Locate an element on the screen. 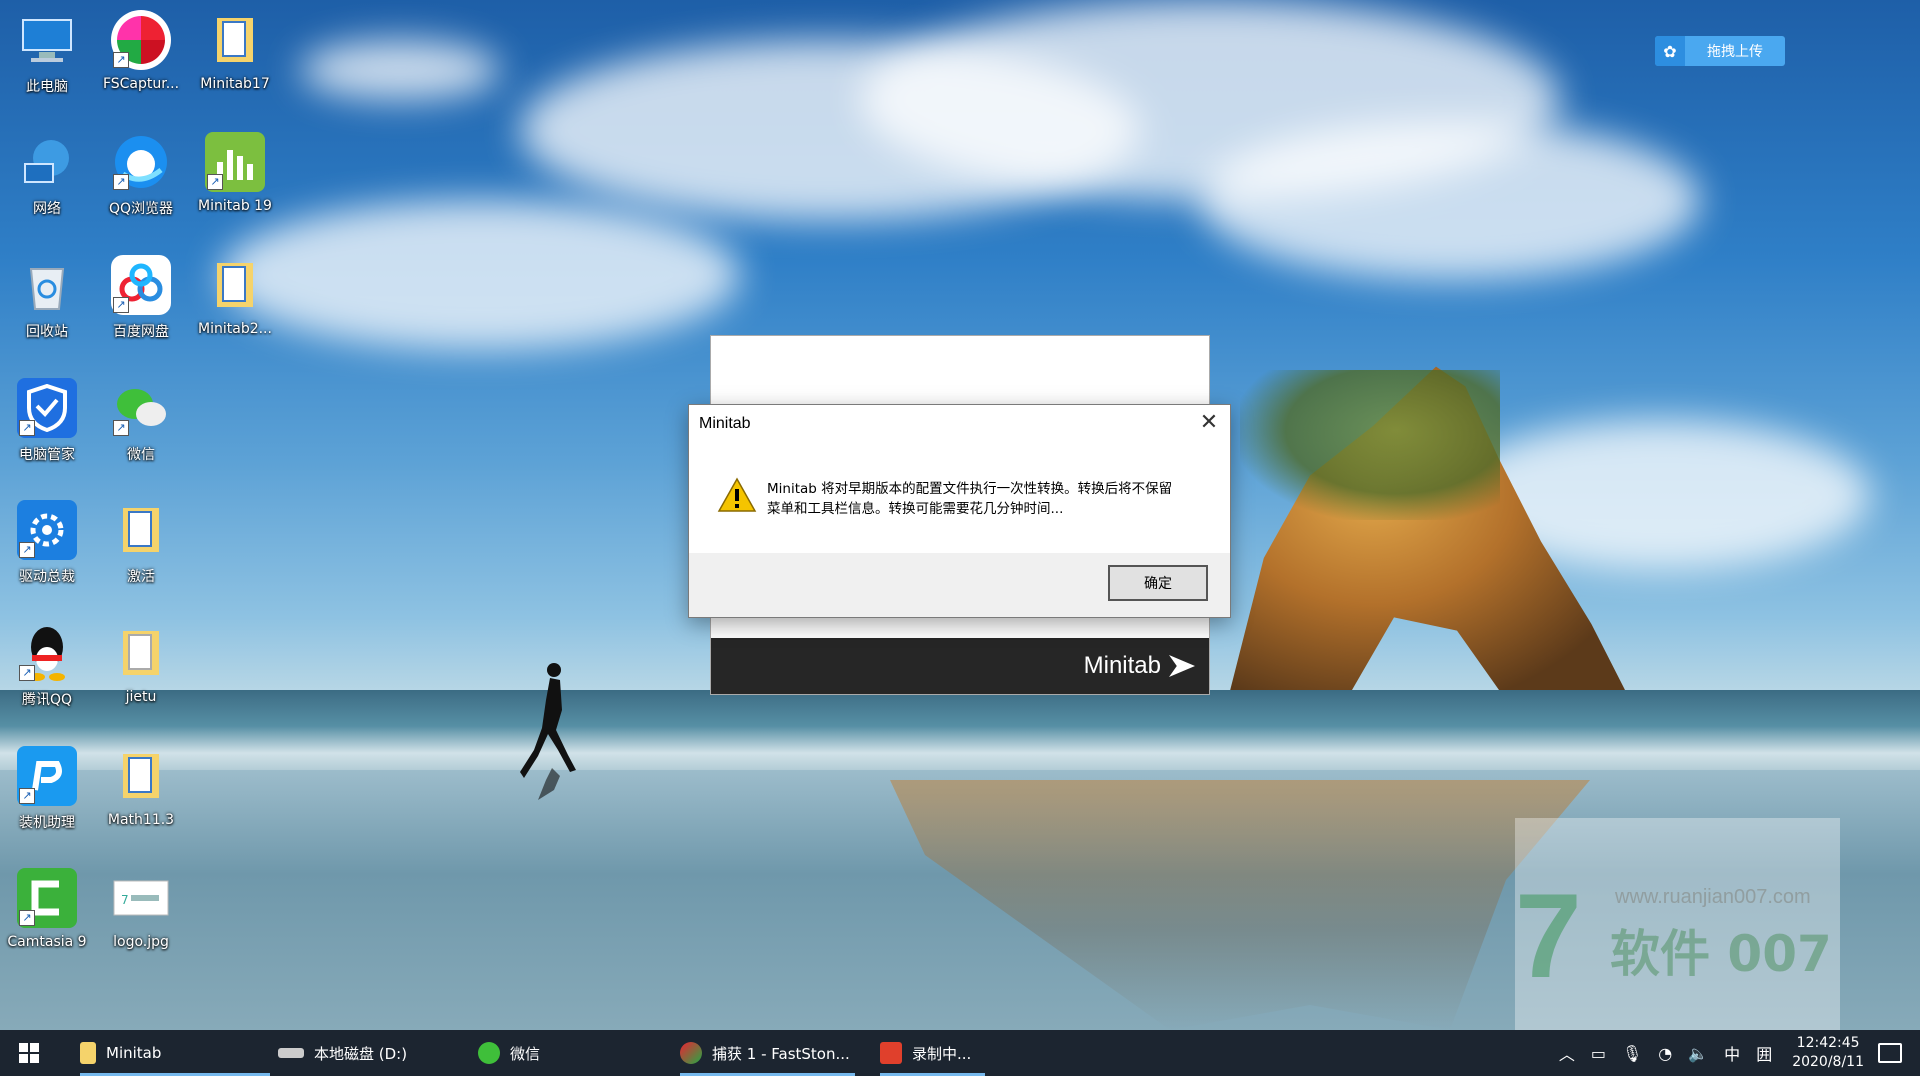 Image resolution: width=1920 pixels, height=1076 pixels. desktop-icon-install-assistant: ↗ 装机助理 is located at coordinates (47, 791).